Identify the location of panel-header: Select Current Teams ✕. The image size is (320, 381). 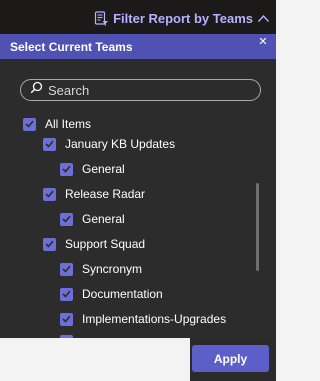
(138, 46).